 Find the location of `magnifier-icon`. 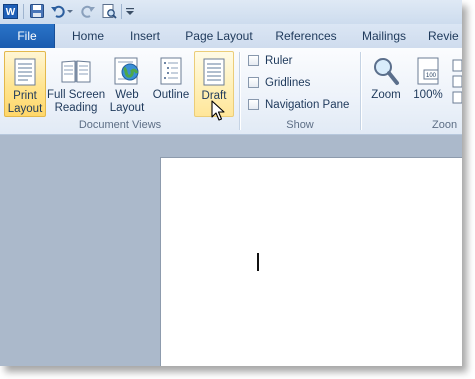

magnifier-icon is located at coordinates (386, 71).